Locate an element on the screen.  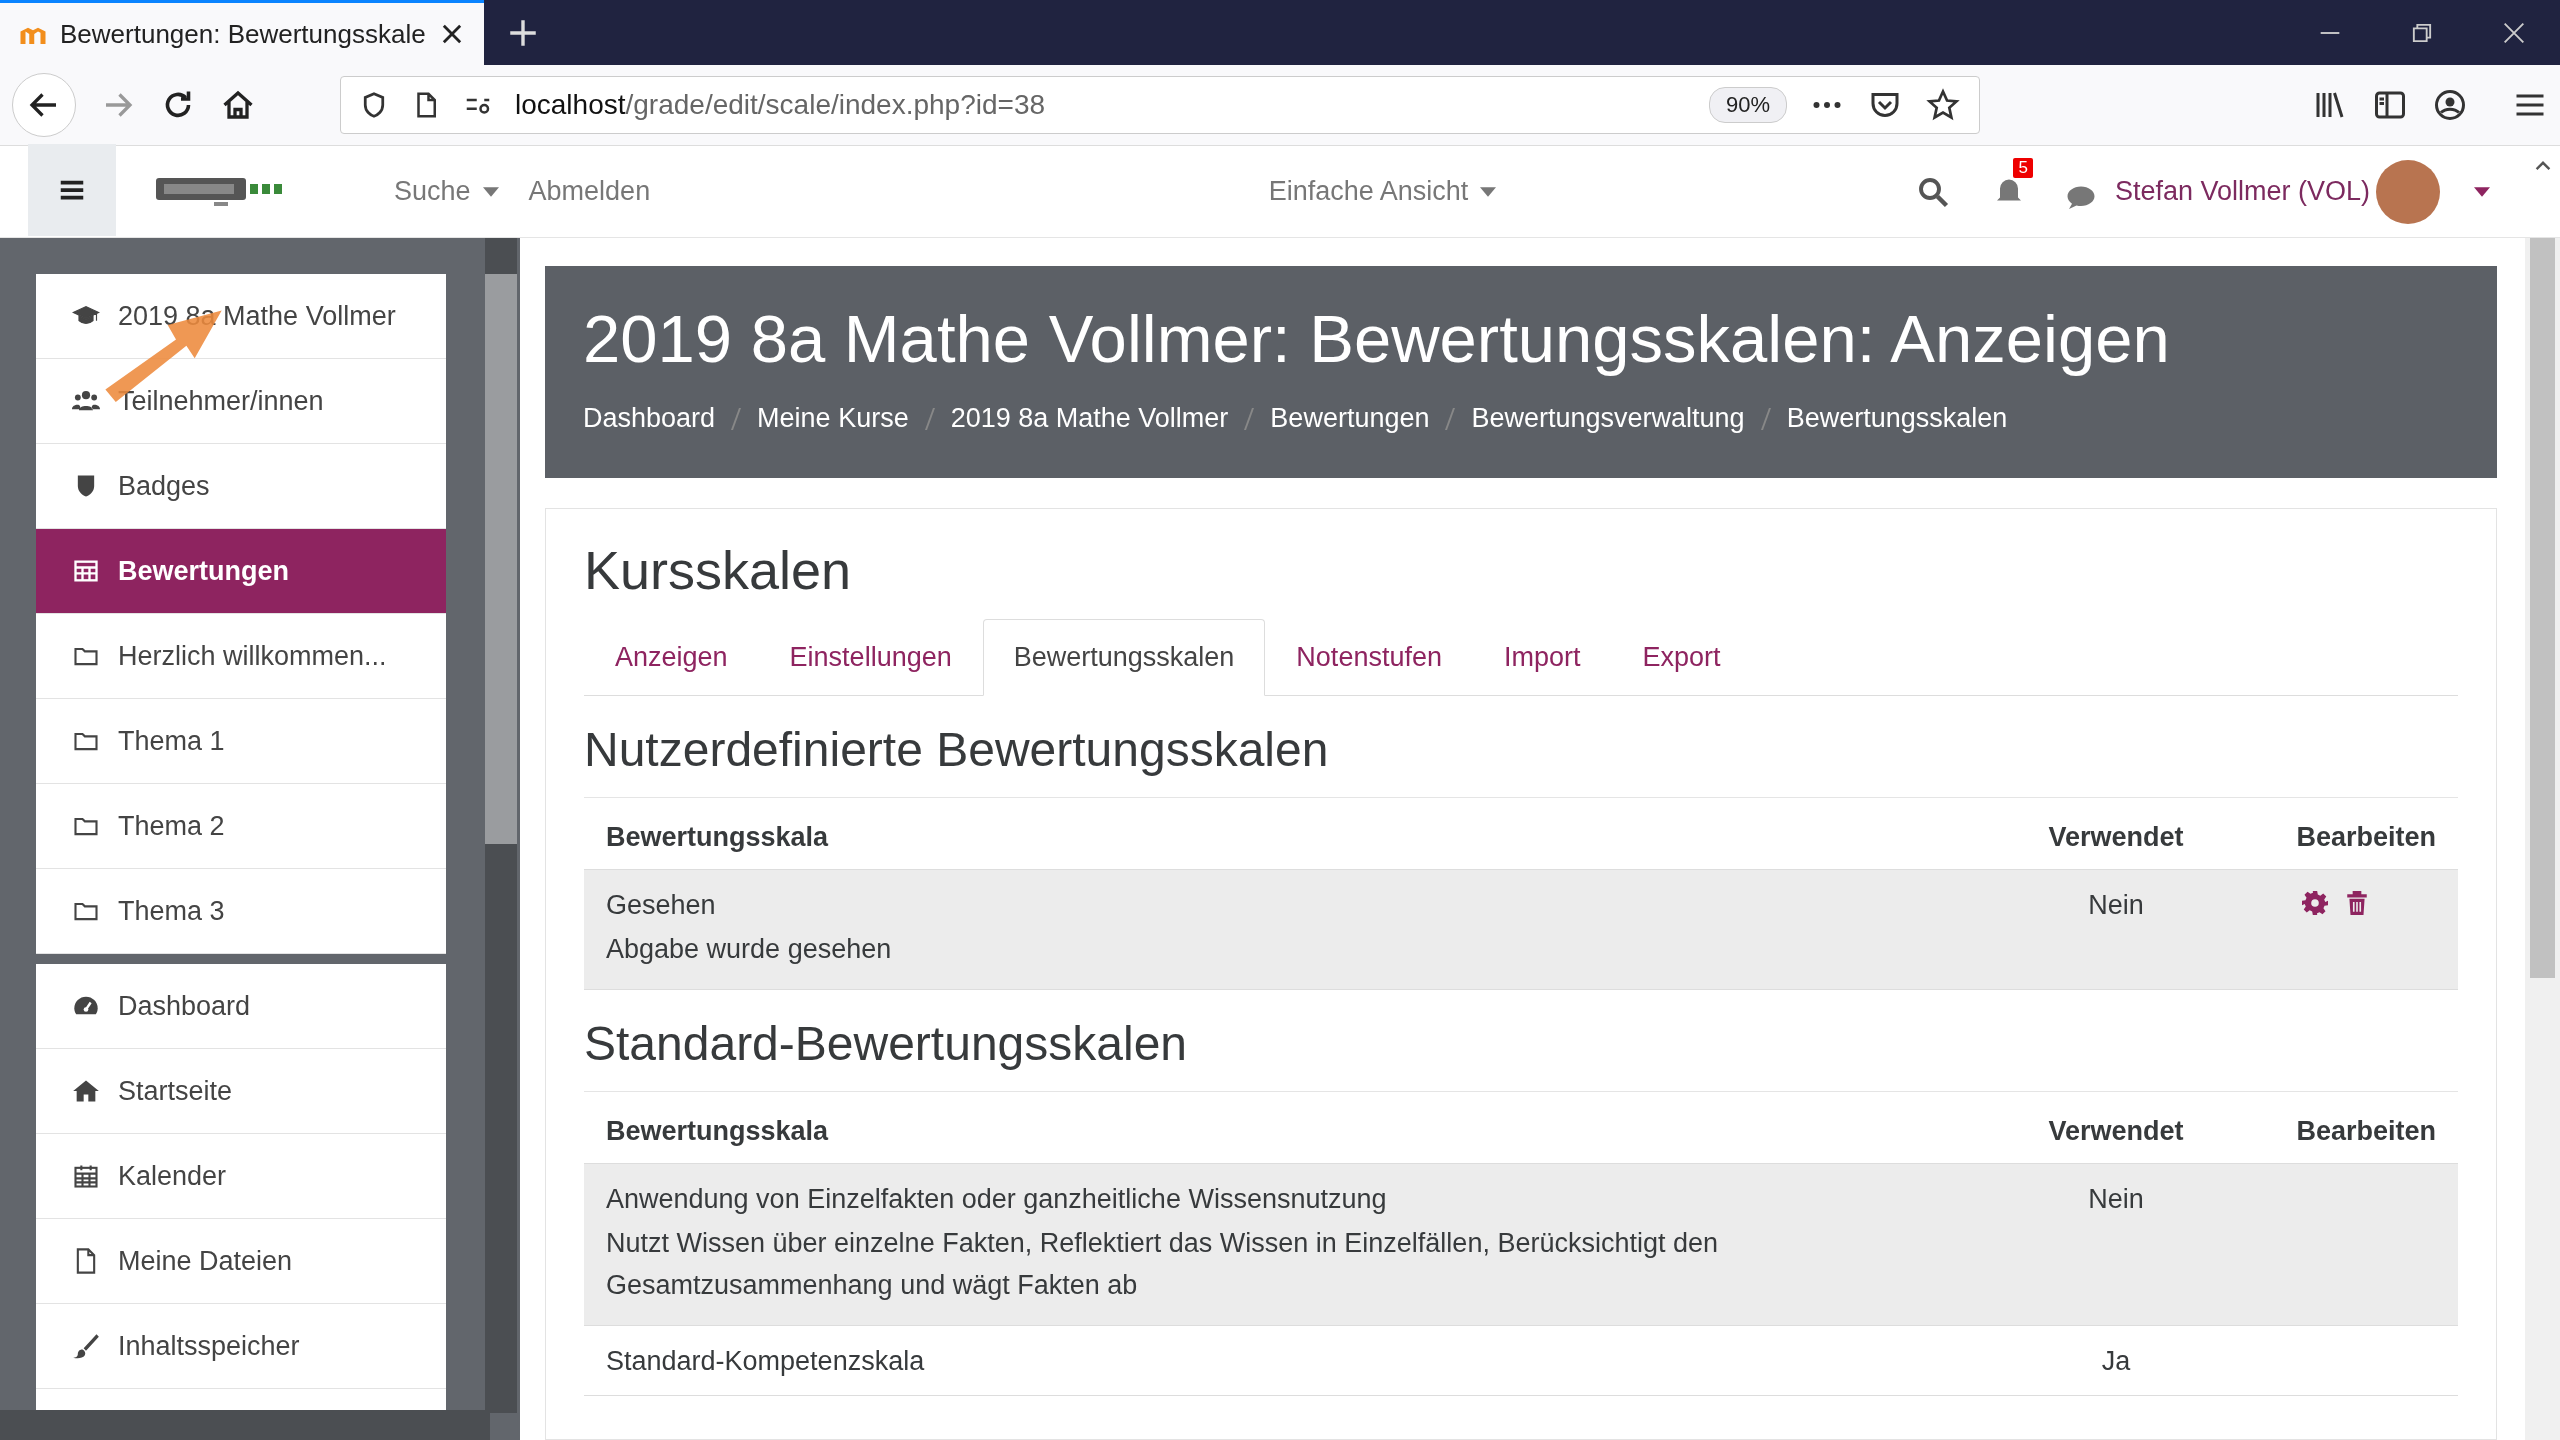
sidebar-item-label: Startseite is located at coordinates (175, 1091).